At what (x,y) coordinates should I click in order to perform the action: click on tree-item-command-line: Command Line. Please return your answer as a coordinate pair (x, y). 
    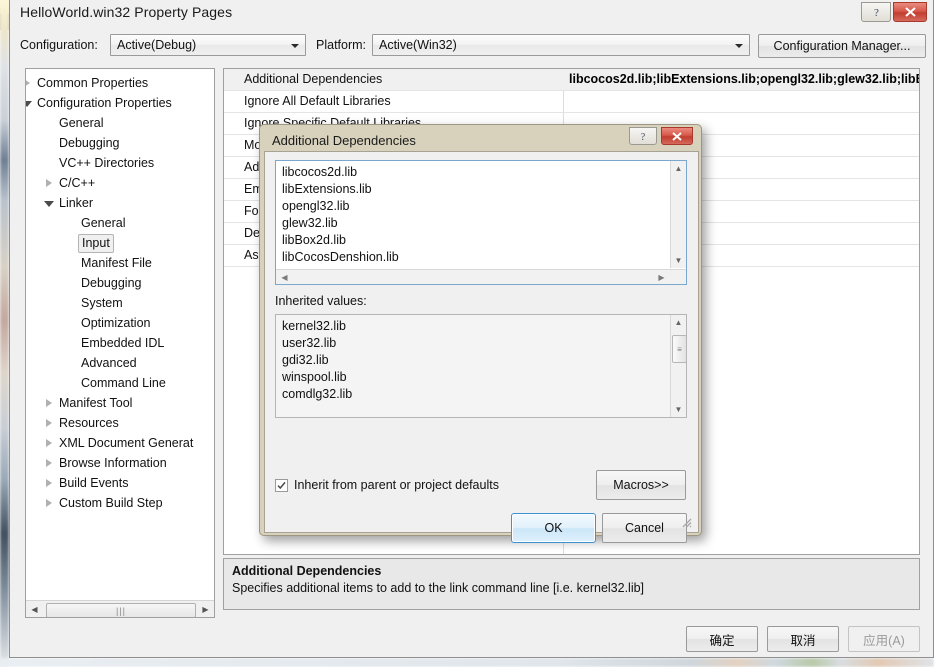
    Looking at the image, I should click on (120, 383).